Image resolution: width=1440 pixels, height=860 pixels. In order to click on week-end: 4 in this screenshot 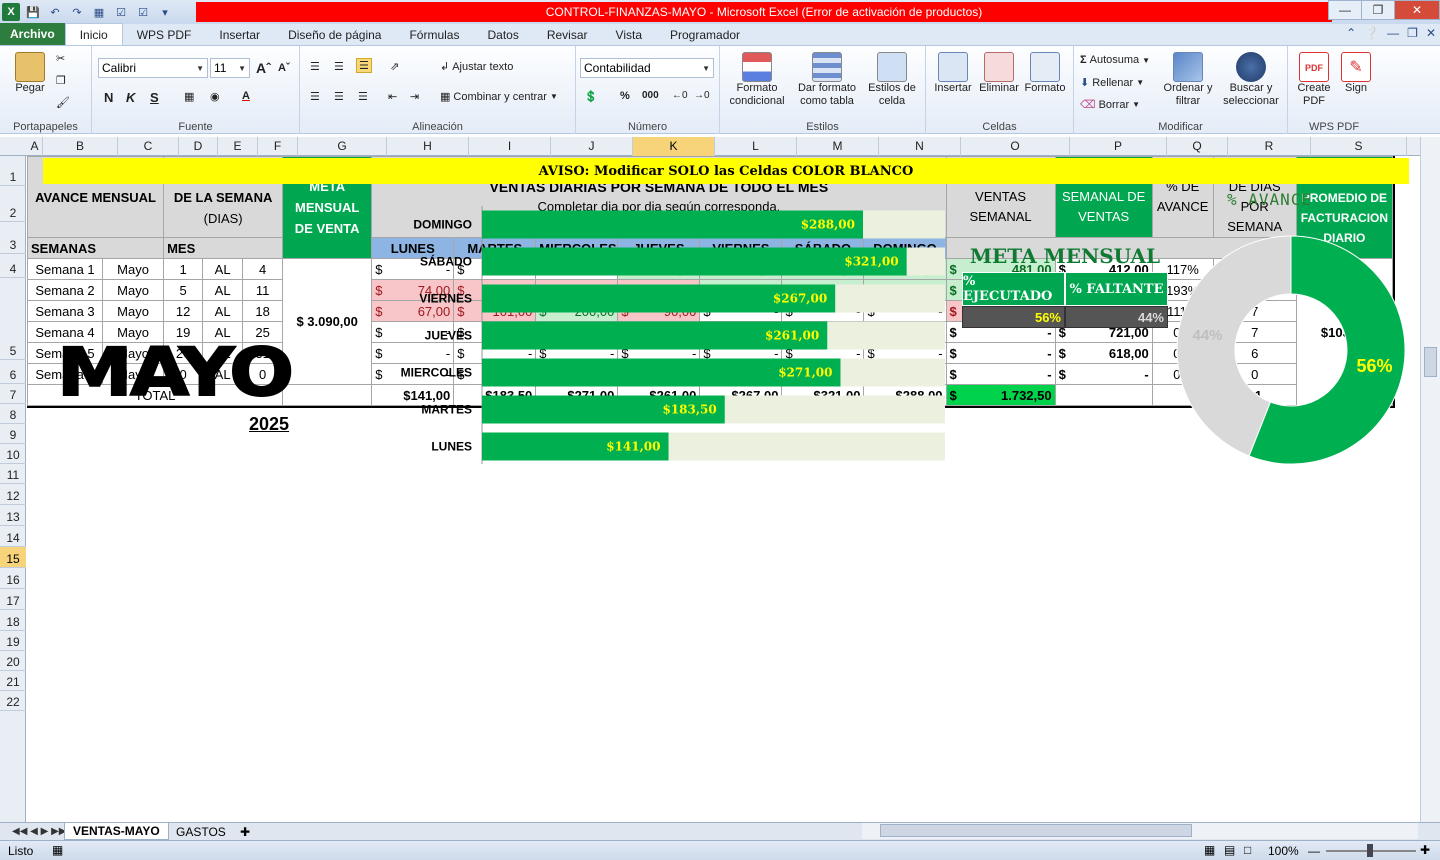, I will do `click(263, 269)`.